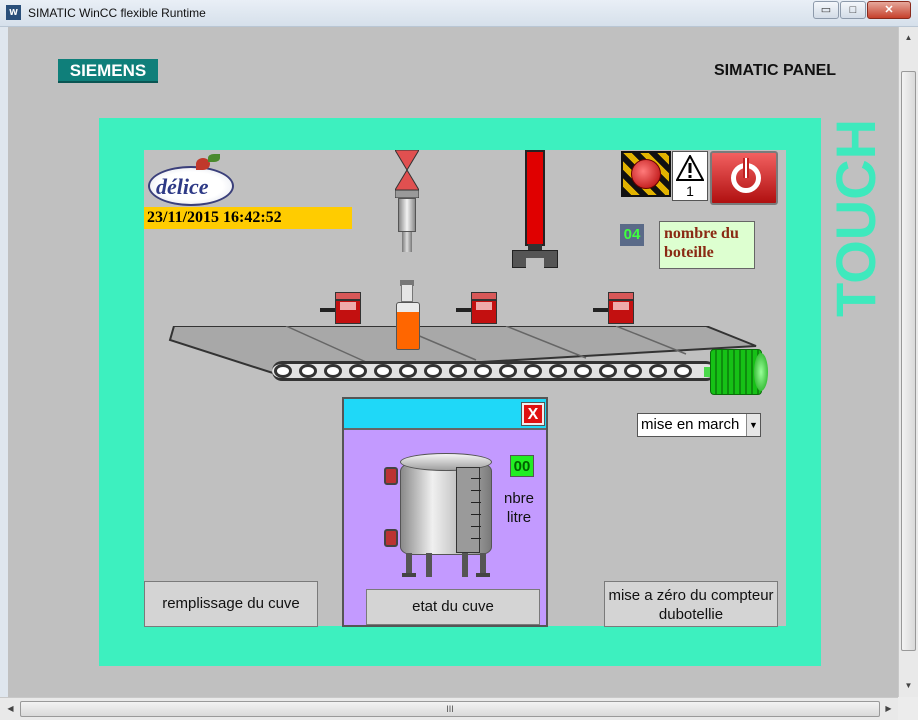 This screenshot has width=918, height=720. What do you see at coordinates (13, 12) in the screenshot?
I see `wincc-app-icon: W` at bounding box center [13, 12].